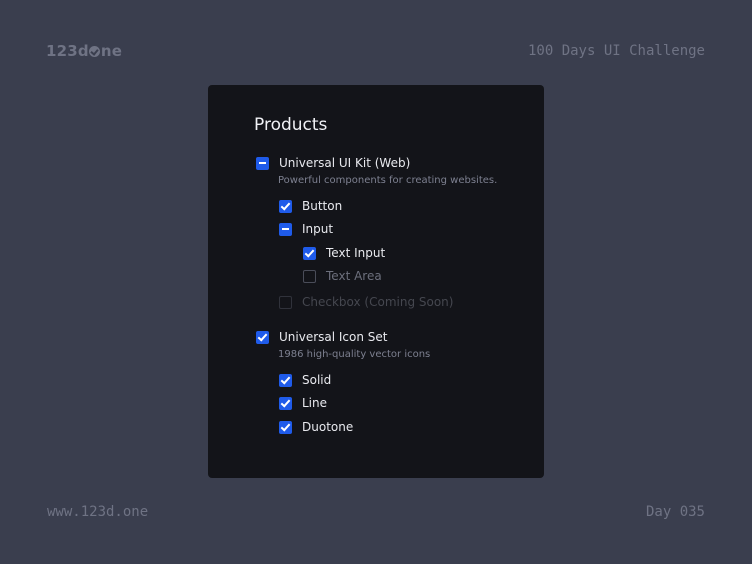  Describe the element at coordinates (328, 427) in the screenshot. I see `checkbox-label: Duotone` at that location.